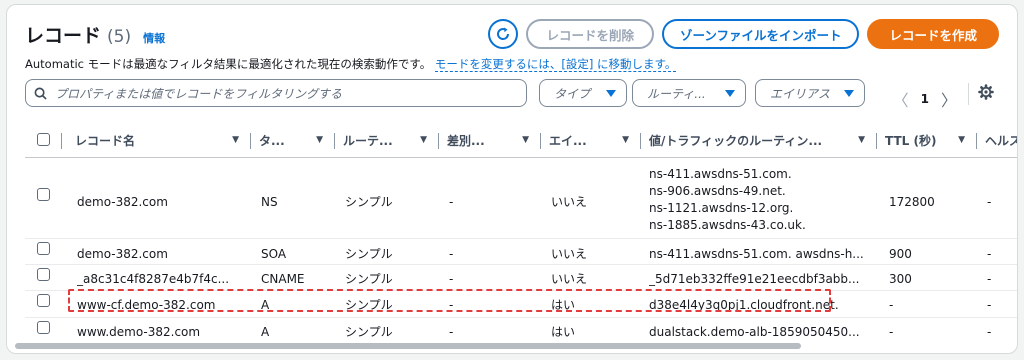 Image resolution: width=1024 pixels, height=360 pixels. What do you see at coordinates (154, 38) in the screenshot?
I see `info-link: 情報` at bounding box center [154, 38].